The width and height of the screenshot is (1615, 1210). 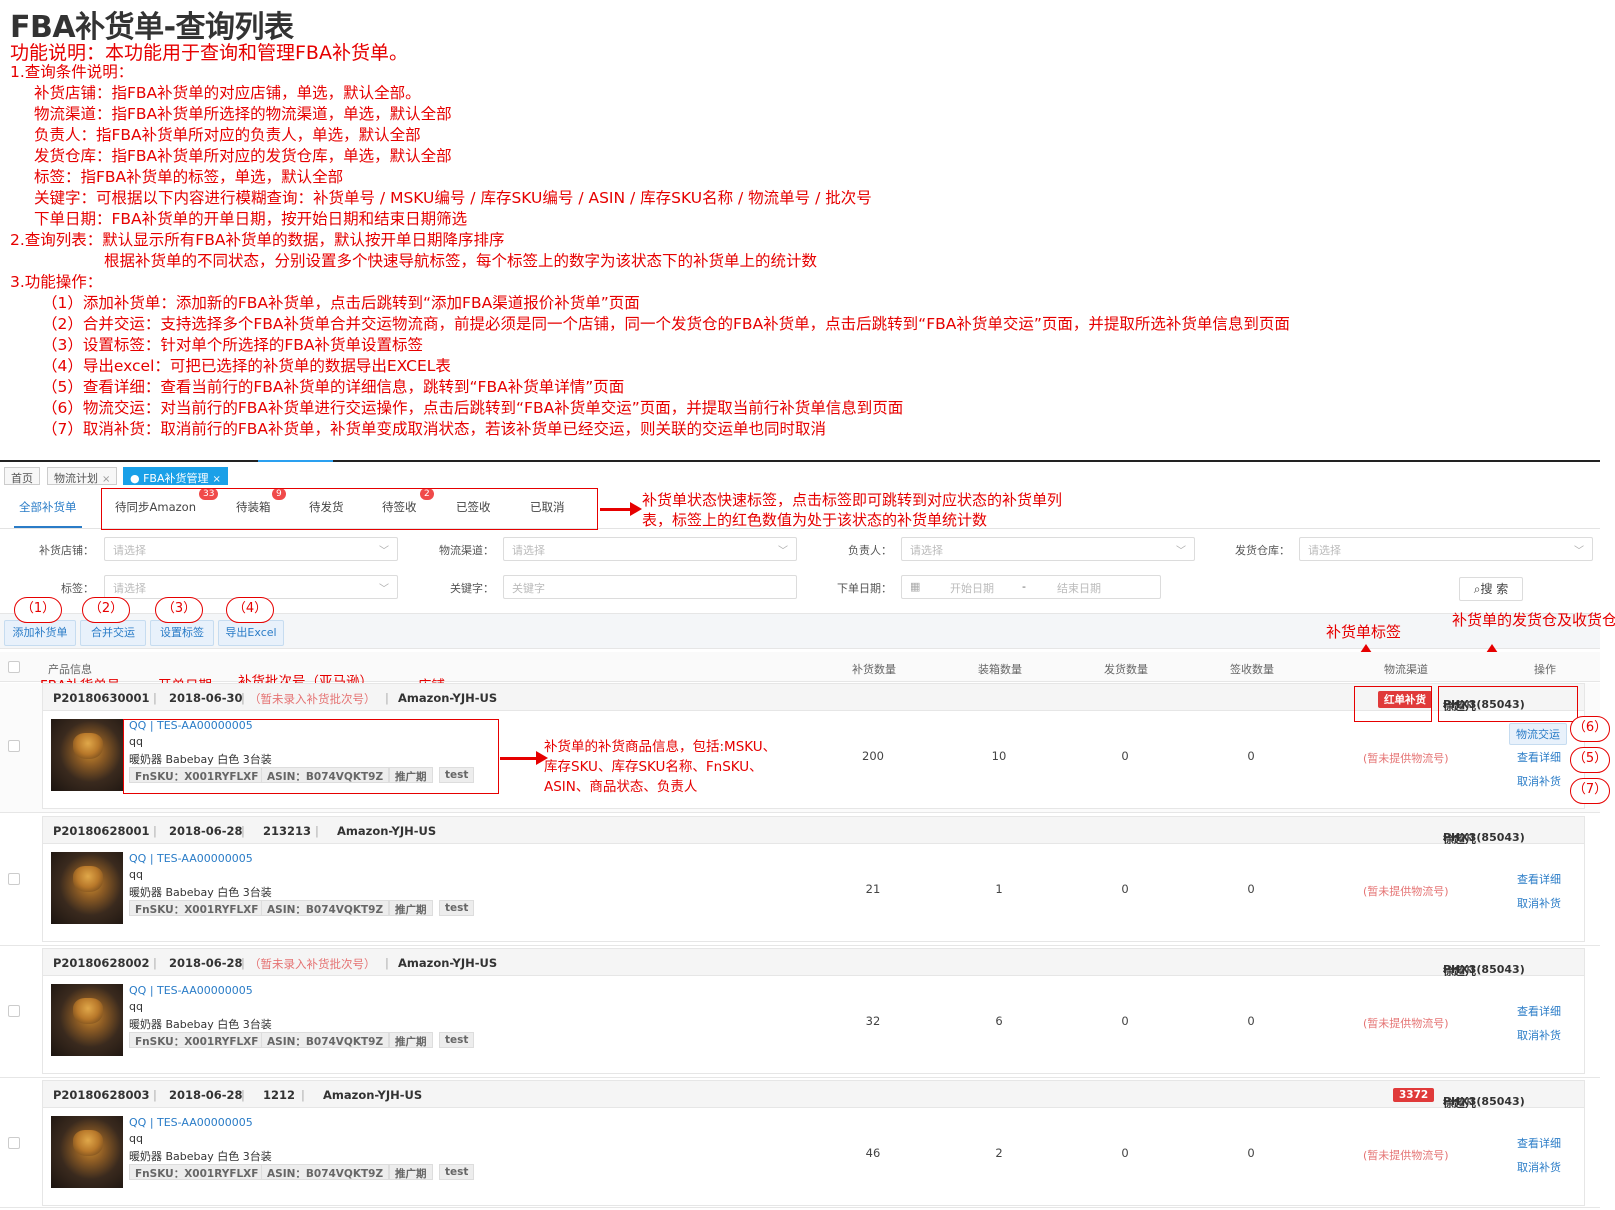 I want to click on warehouse-select: 请选择 ﹀, so click(x=1446, y=549).